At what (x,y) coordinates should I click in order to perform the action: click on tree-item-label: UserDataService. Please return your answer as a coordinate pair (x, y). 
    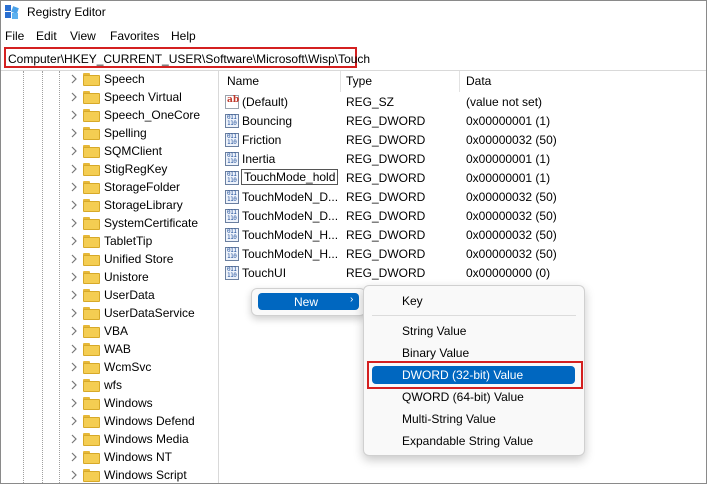
    Looking at the image, I should click on (149, 313).